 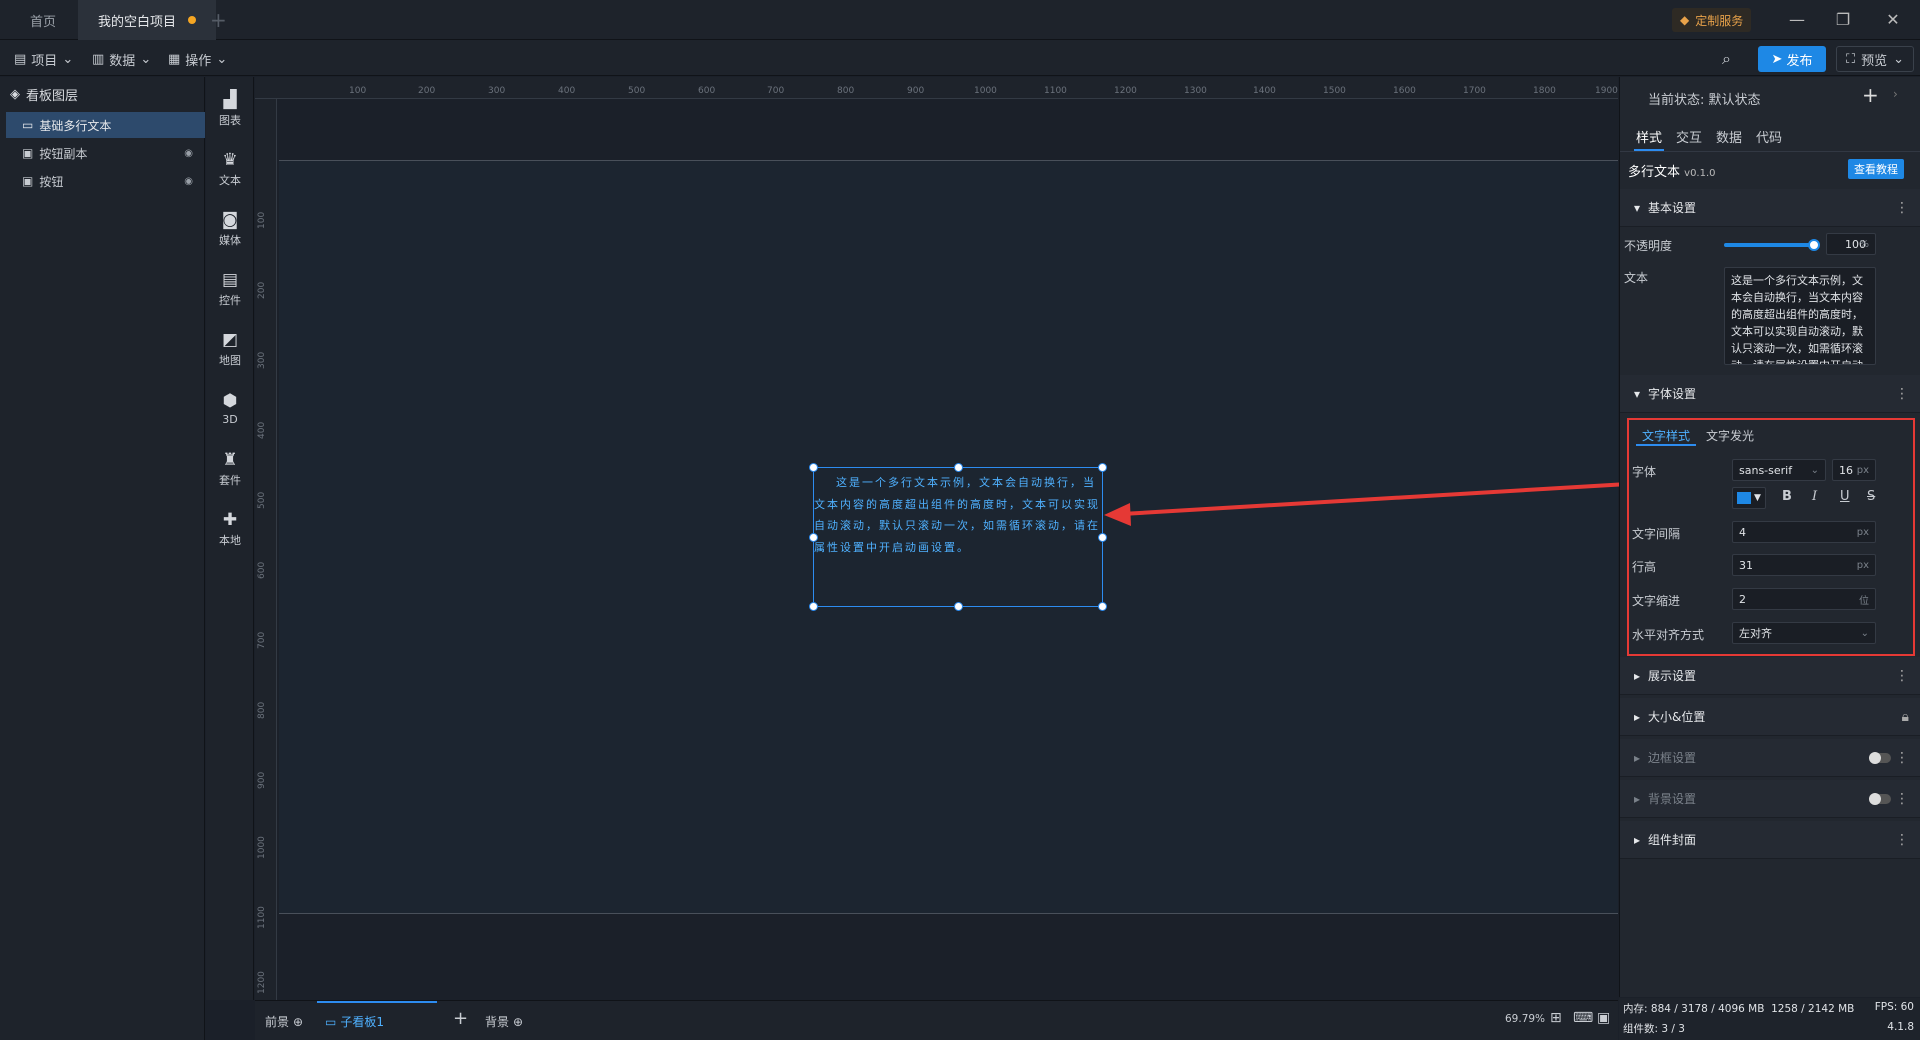 What do you see at coordinates (230, 229) in the screenshot?
I see `tool-media: ◙ 媒体` at bounding box center [230, 229].